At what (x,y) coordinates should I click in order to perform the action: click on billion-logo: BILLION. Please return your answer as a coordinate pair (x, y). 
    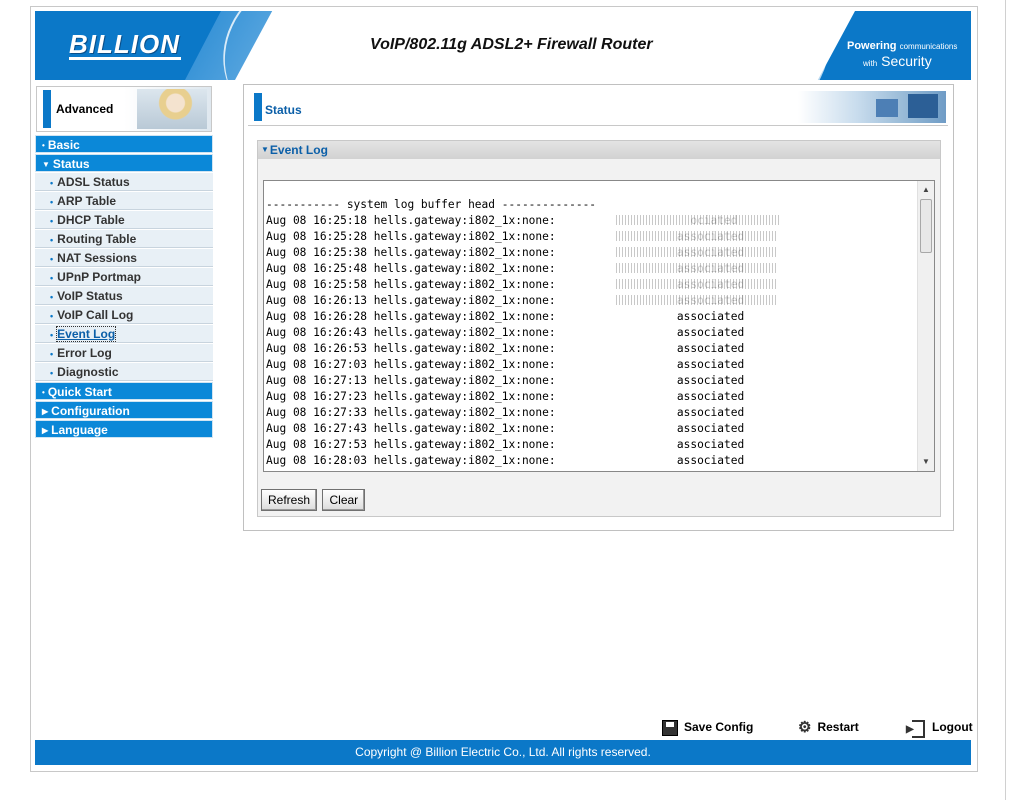
    Looking at the image, I should click on (124, 44).